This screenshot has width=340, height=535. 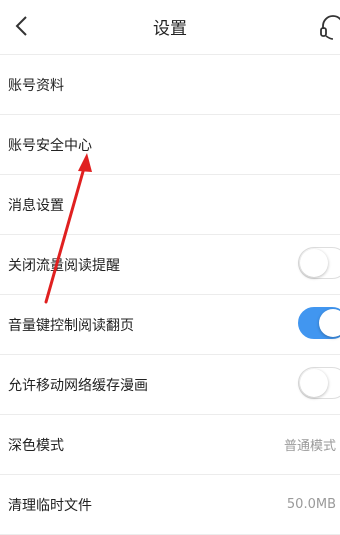 What do you see at coordinates (170, 445) in the screenshot?
I see `settings-row-dark-mode: 深色模式 普通模式` at bounding box center [170, 445].